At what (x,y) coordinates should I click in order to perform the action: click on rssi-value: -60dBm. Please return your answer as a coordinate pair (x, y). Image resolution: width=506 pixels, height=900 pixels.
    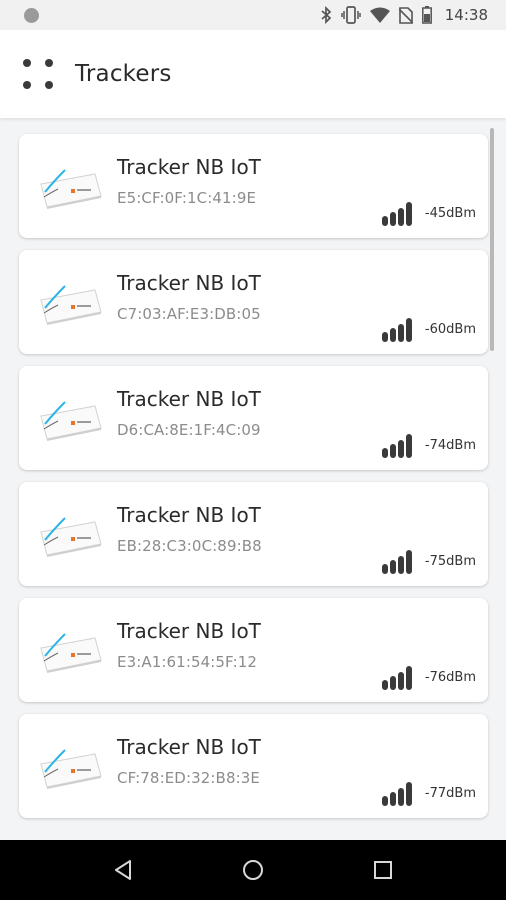
    Looking at the image, I should click on (450, 329).